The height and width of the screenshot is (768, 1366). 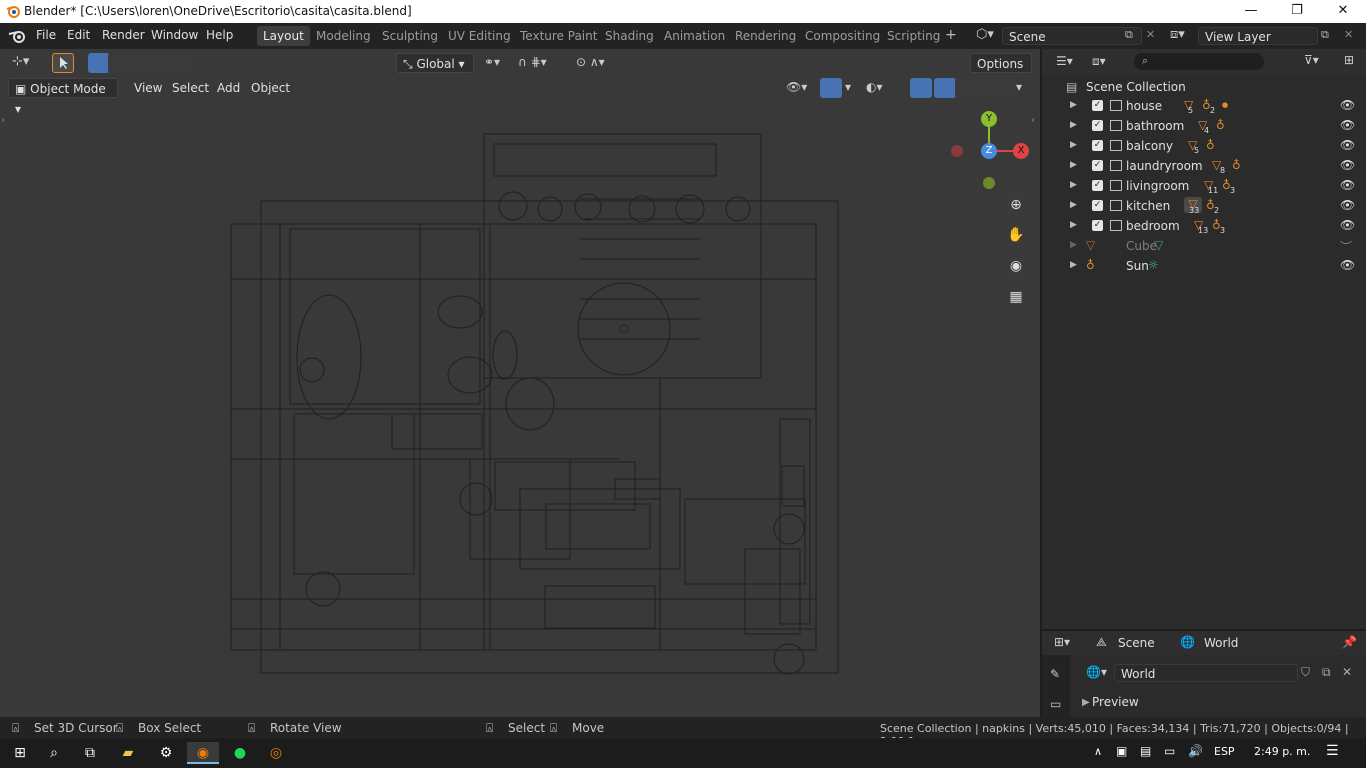 I want to click on tab-animation: Animation, so click(x=694, y=36).